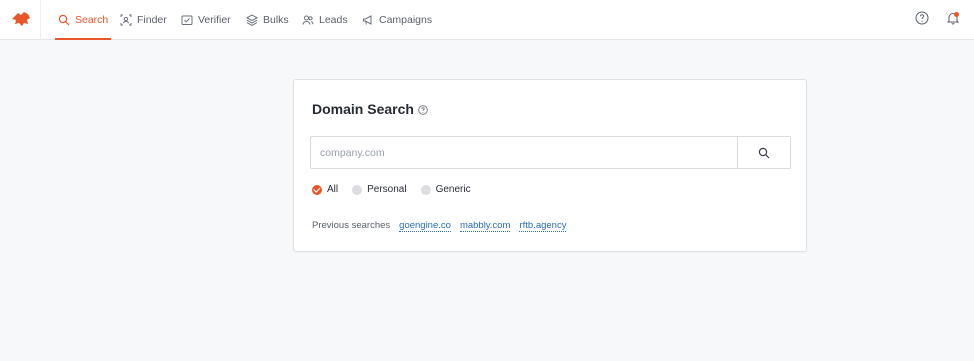 The height and width of the screenshot is (361, 974). What do you see at coordinates (485, 226) in the screenshot?
I see `previous-search-link: mabbly.com` at bounding box center [485, 226].